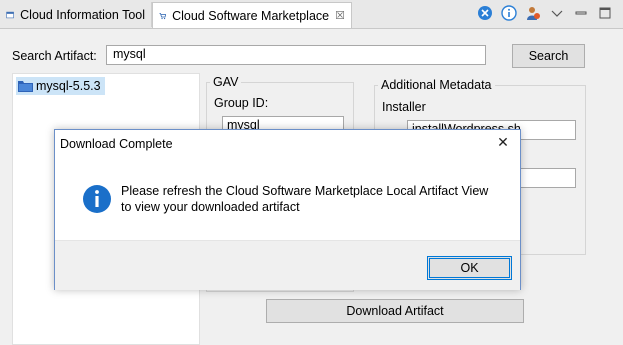 The width and height of the screenshot is (623, 345). I want to click on information-icon, so click(97, 199).